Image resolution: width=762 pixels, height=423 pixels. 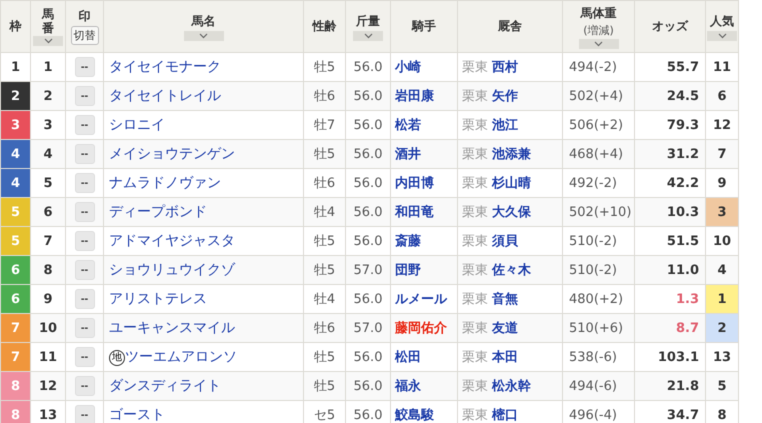 I want to click on toggle-button: 切替, so click(x=84, y=35).